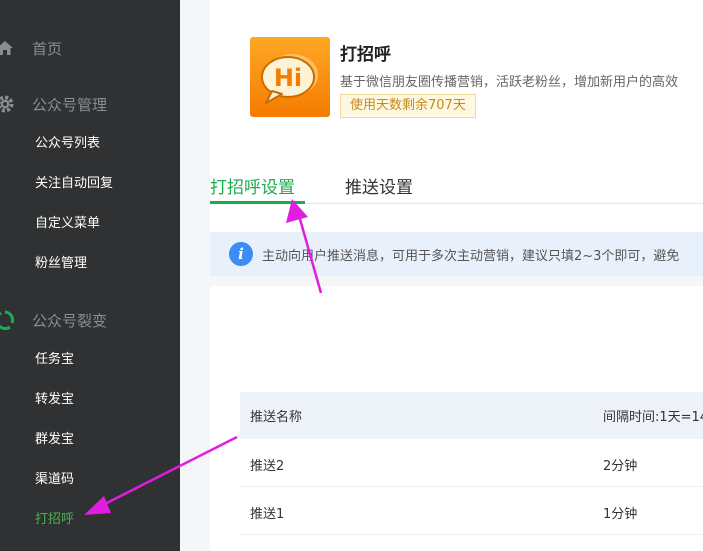  I want to click on sidebar-item-task: 任务宝, so click(54, 360).